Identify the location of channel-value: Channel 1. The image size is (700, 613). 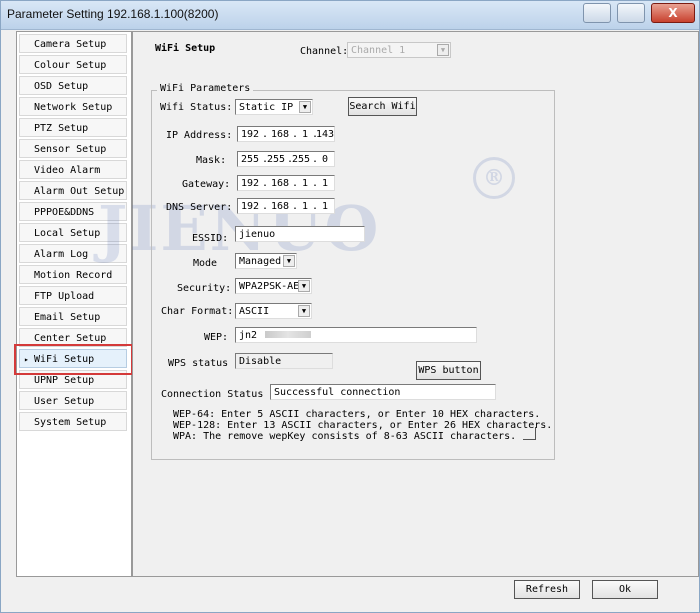
(378, 50).